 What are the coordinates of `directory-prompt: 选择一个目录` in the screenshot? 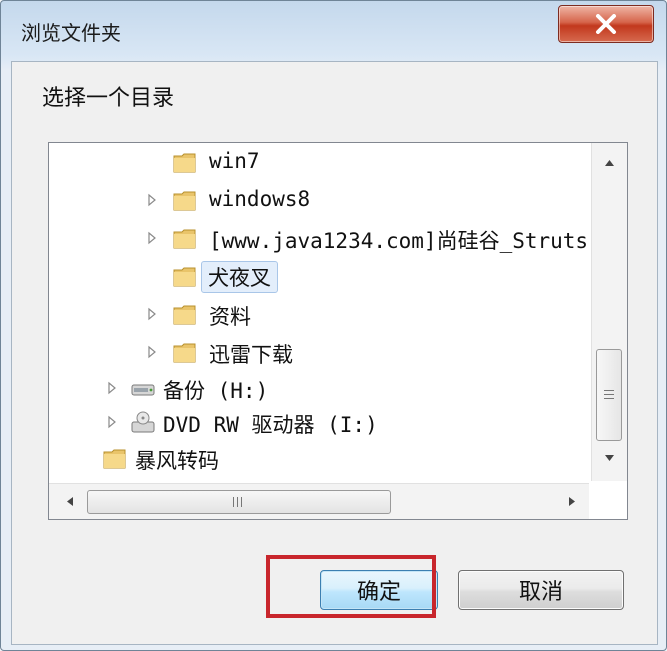 It's located at (108, 98).